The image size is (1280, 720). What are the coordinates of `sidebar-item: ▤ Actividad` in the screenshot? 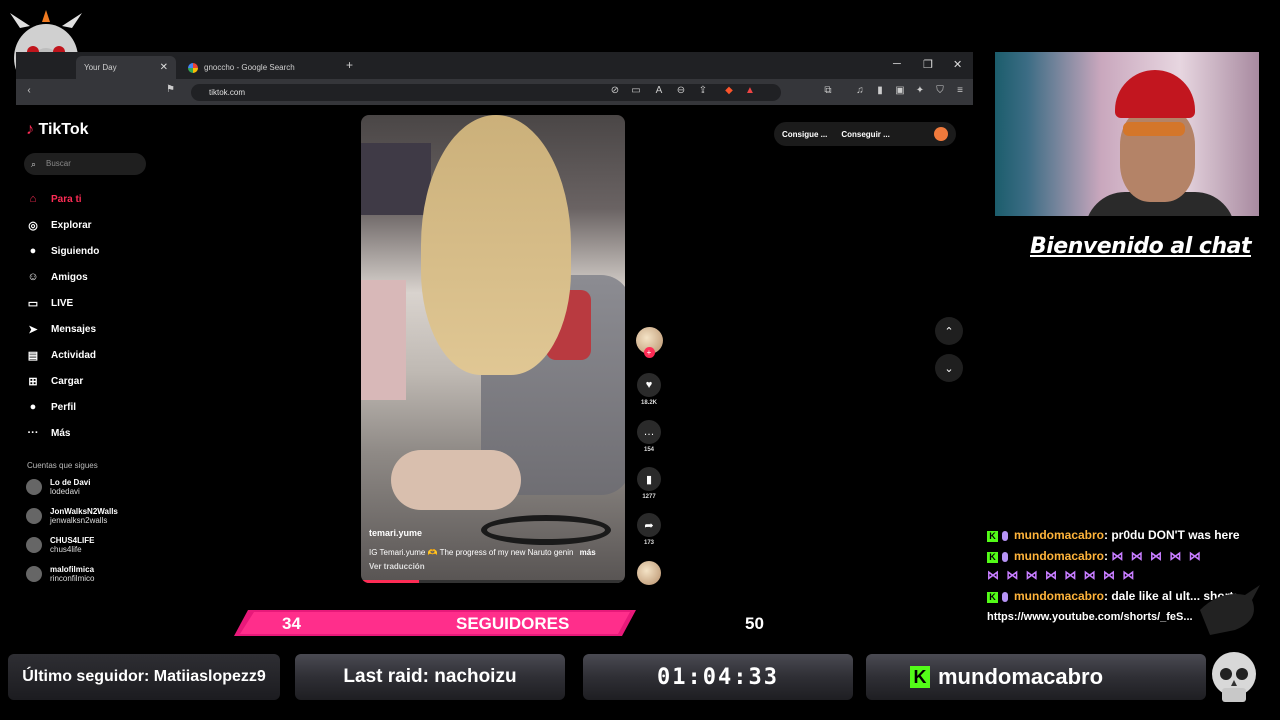 It's located at (61, 355).